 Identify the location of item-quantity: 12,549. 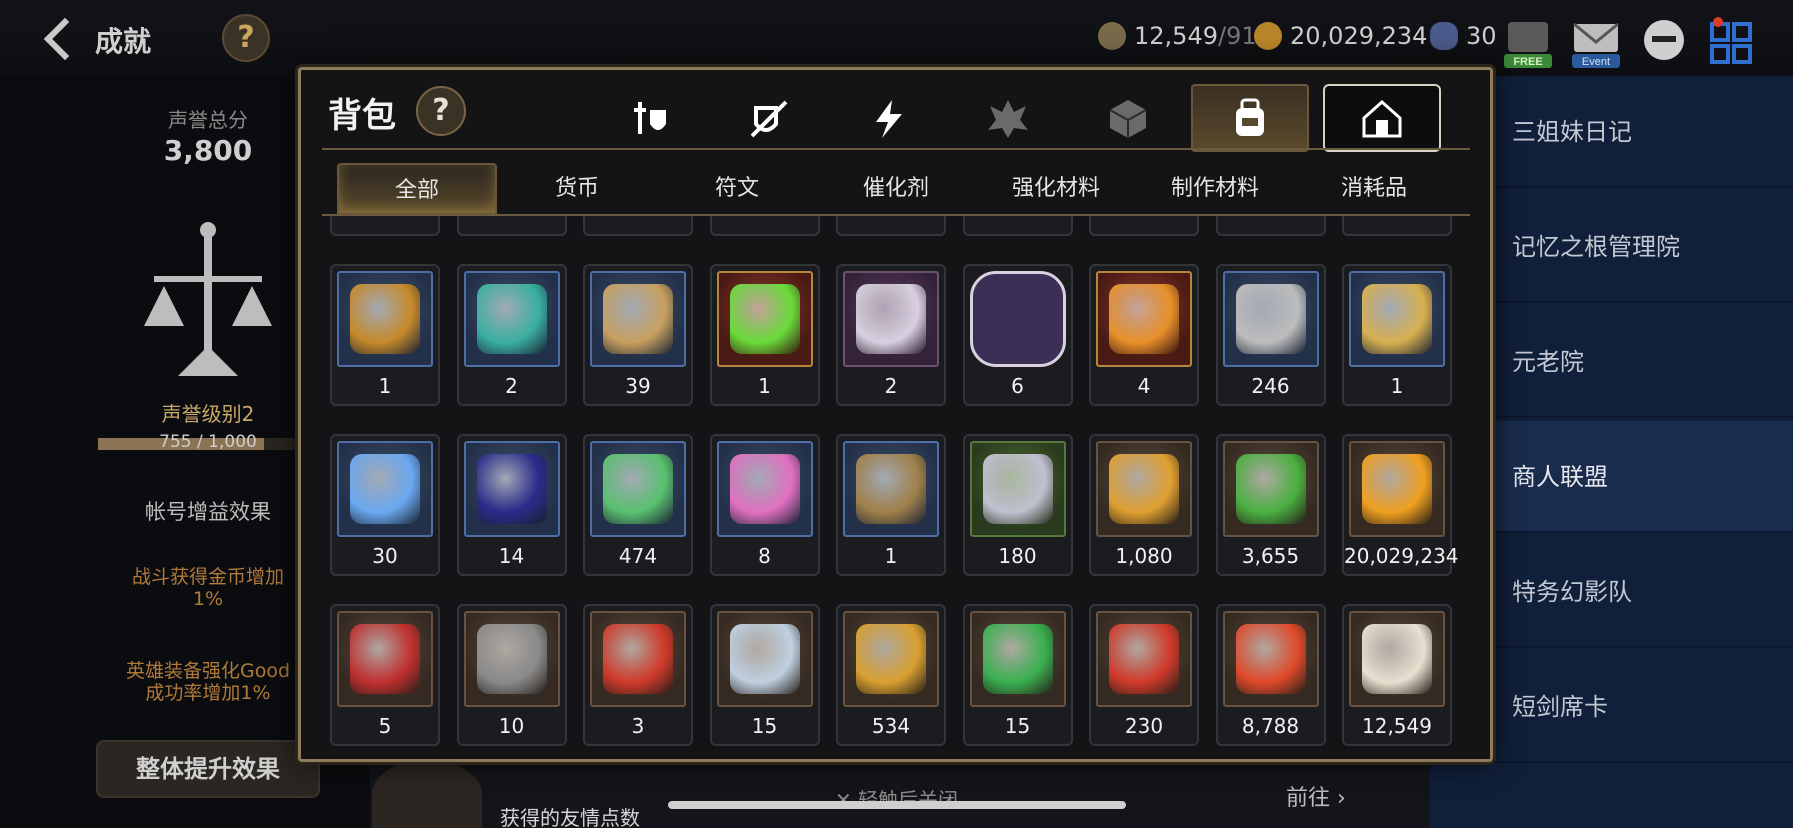
(1397, 726).